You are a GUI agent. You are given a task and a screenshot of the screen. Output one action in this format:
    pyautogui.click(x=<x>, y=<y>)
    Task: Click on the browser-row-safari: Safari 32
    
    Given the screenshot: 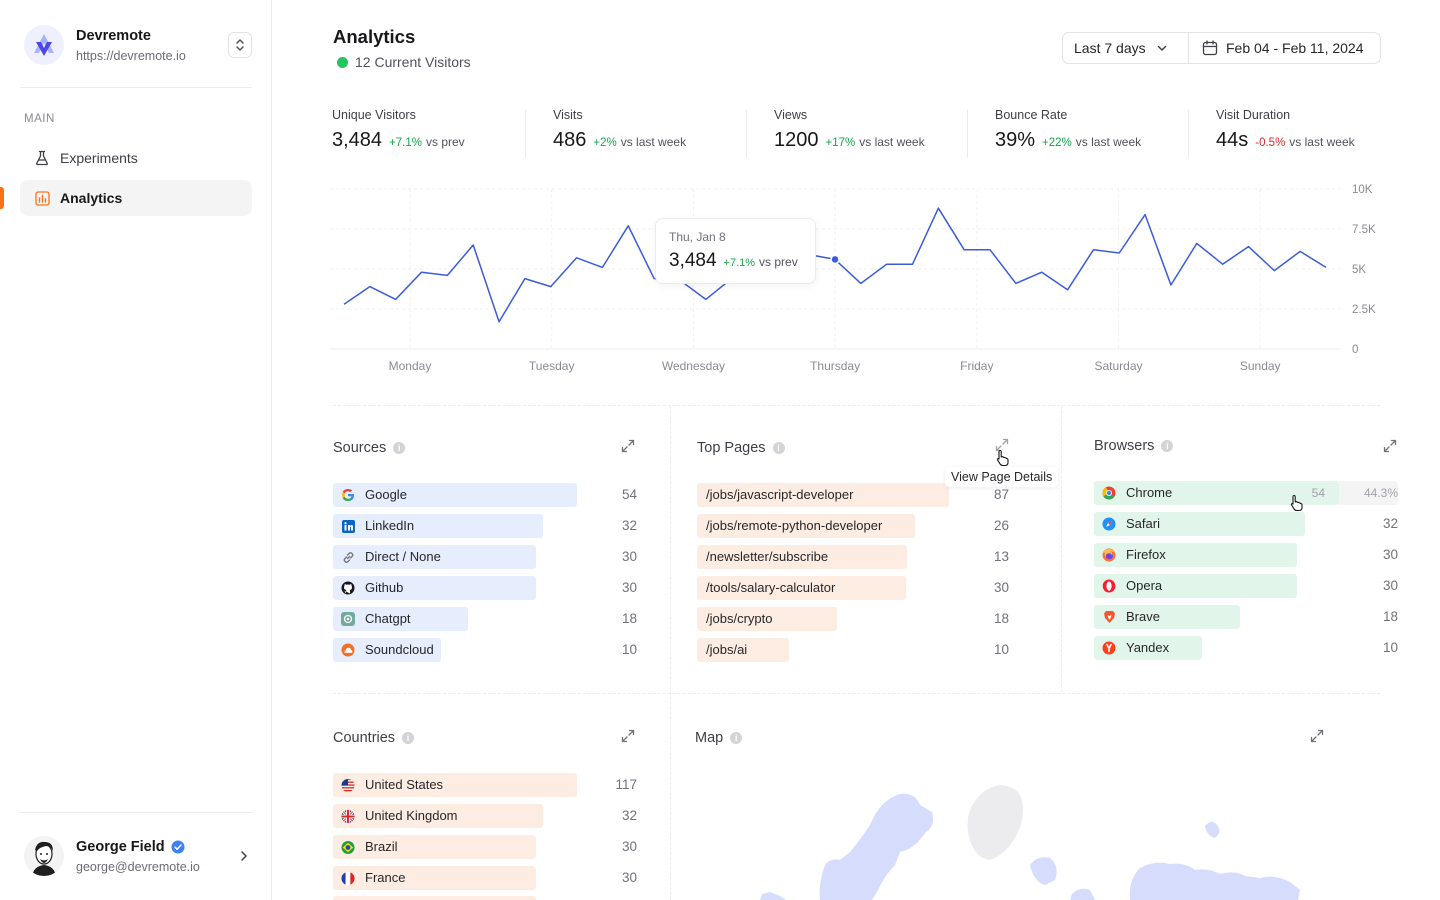 What is the action you would take?
    pyautogui.click(x=1246, y=524)
    